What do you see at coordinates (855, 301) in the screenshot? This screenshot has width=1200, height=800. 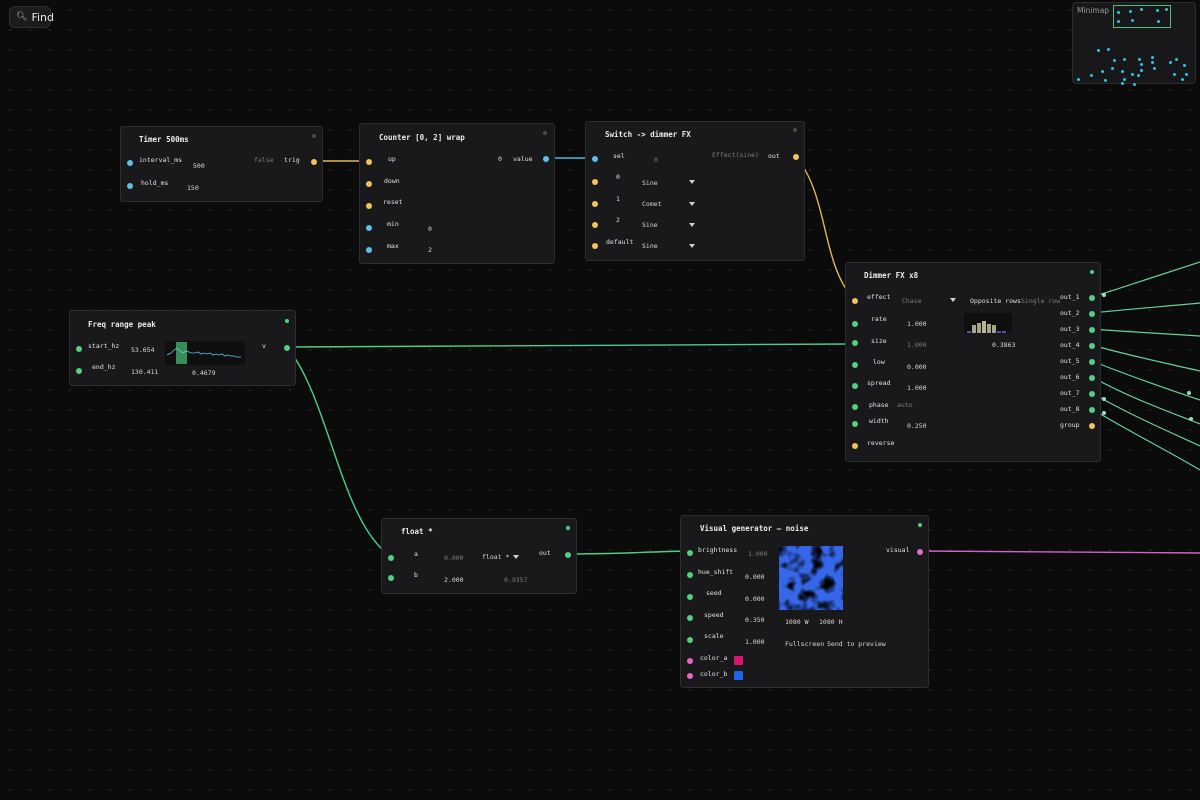 I see `port-effect` at bounding box center [855, 301].